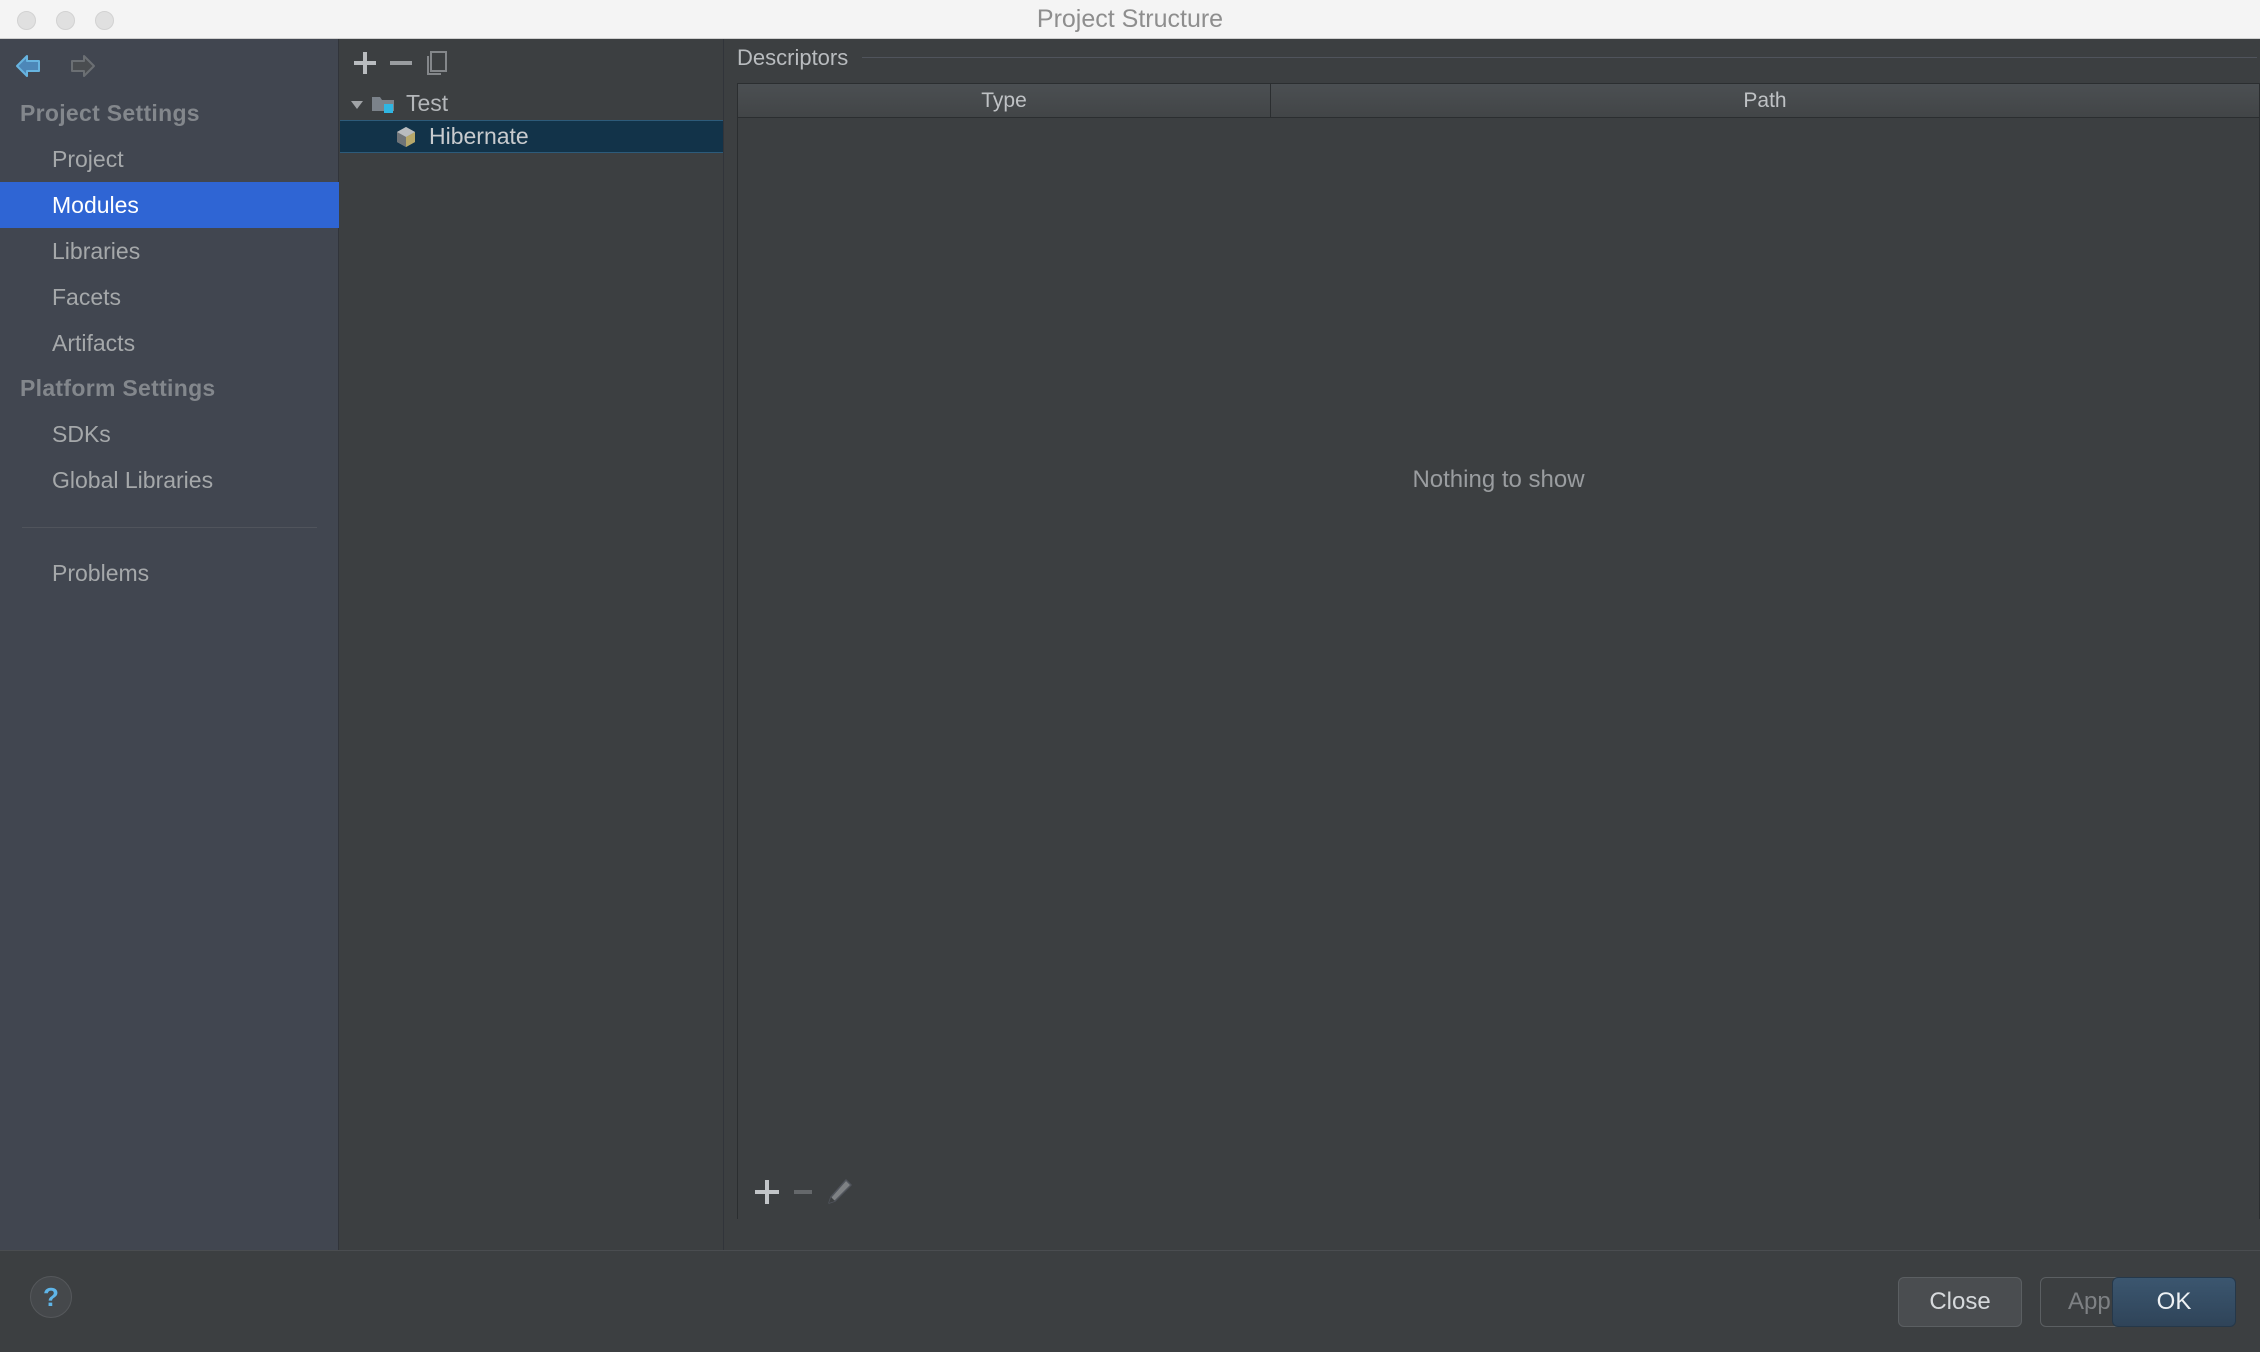  I want to click on module-folder-icon, so click(384, 104).